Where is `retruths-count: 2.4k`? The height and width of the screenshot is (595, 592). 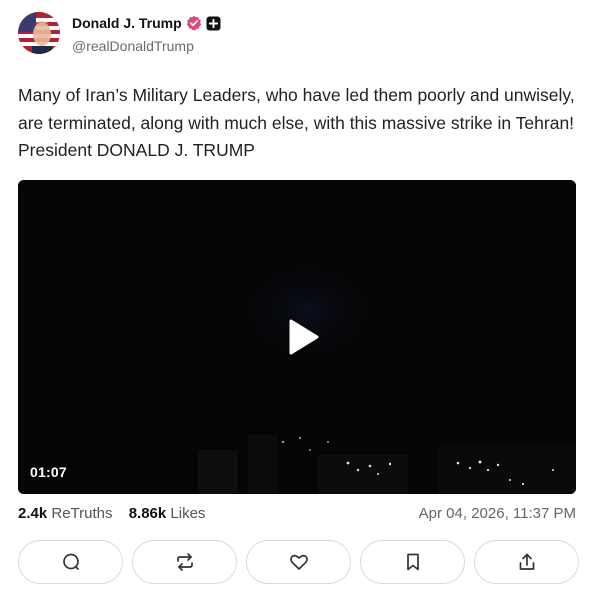 retruths-count: 2.4k is located at coordinates (33, 513).